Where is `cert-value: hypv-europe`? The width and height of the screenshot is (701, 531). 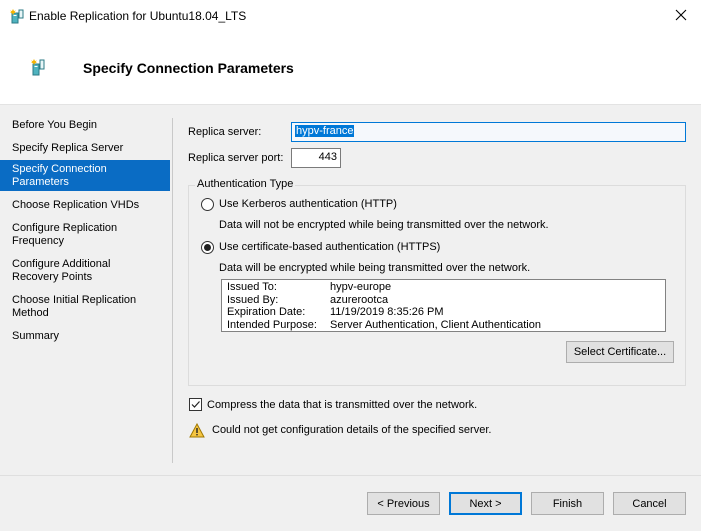 cert-value: hypv-europe is located at coordinates (361, 287).